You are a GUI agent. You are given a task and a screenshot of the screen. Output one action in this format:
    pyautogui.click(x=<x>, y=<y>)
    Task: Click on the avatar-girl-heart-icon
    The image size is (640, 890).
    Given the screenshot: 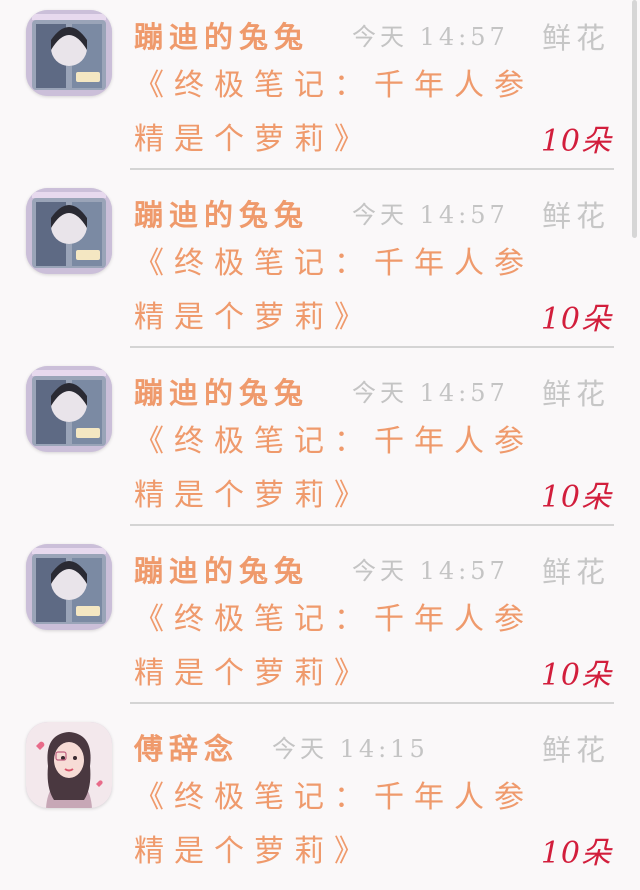 What is the action you would take?
    pyautogui.click(x=69, y=765)
    